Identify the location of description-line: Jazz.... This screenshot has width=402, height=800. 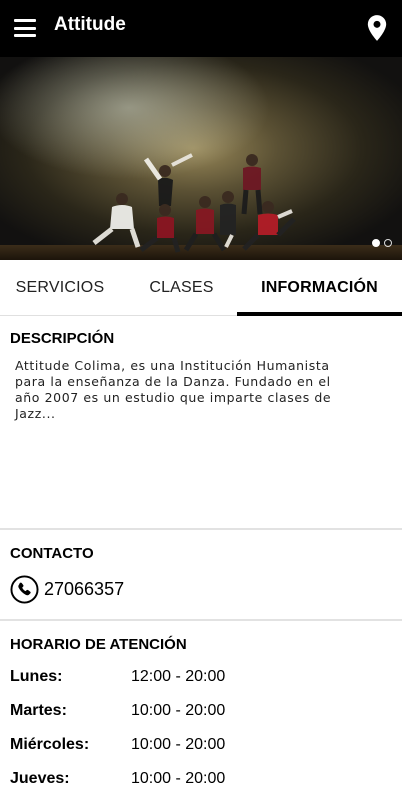
(35, 413).